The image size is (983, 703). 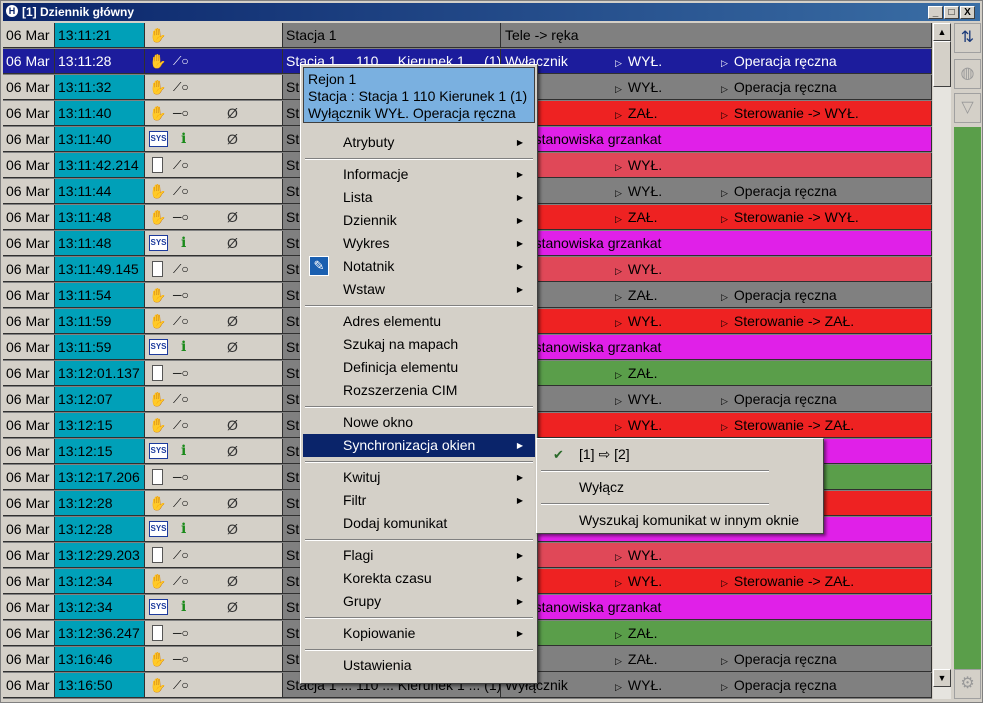 What do you see at coordinates (418, 96) in the screenshot?
I see `header-station: Stacja : Stacja 1 110 Kierunek 1 (1)` at bounding box center [418, 96].